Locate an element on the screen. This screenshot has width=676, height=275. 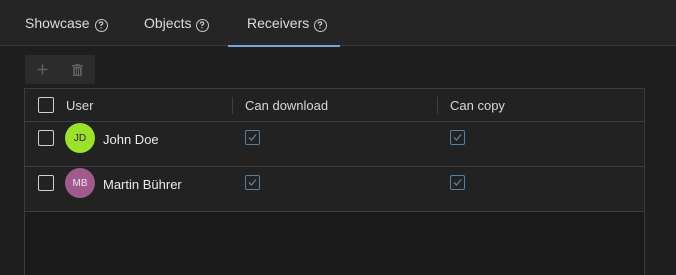
column-header-user: User is located at coordinates (79, 105).